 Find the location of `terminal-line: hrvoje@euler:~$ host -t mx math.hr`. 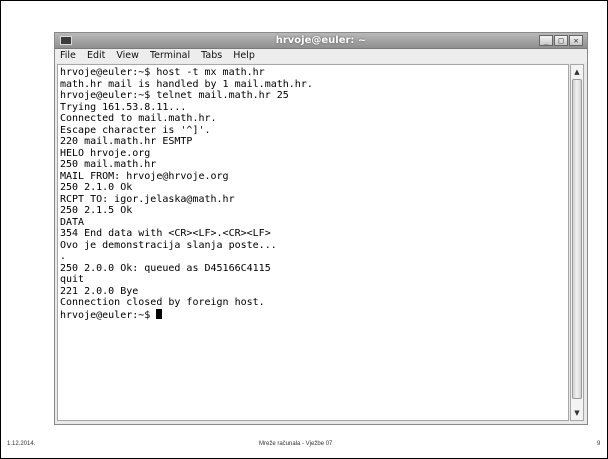

terminal-line: hrvoje@euler:~$ host -t mx math.hr is located at coordinates (162, 72).